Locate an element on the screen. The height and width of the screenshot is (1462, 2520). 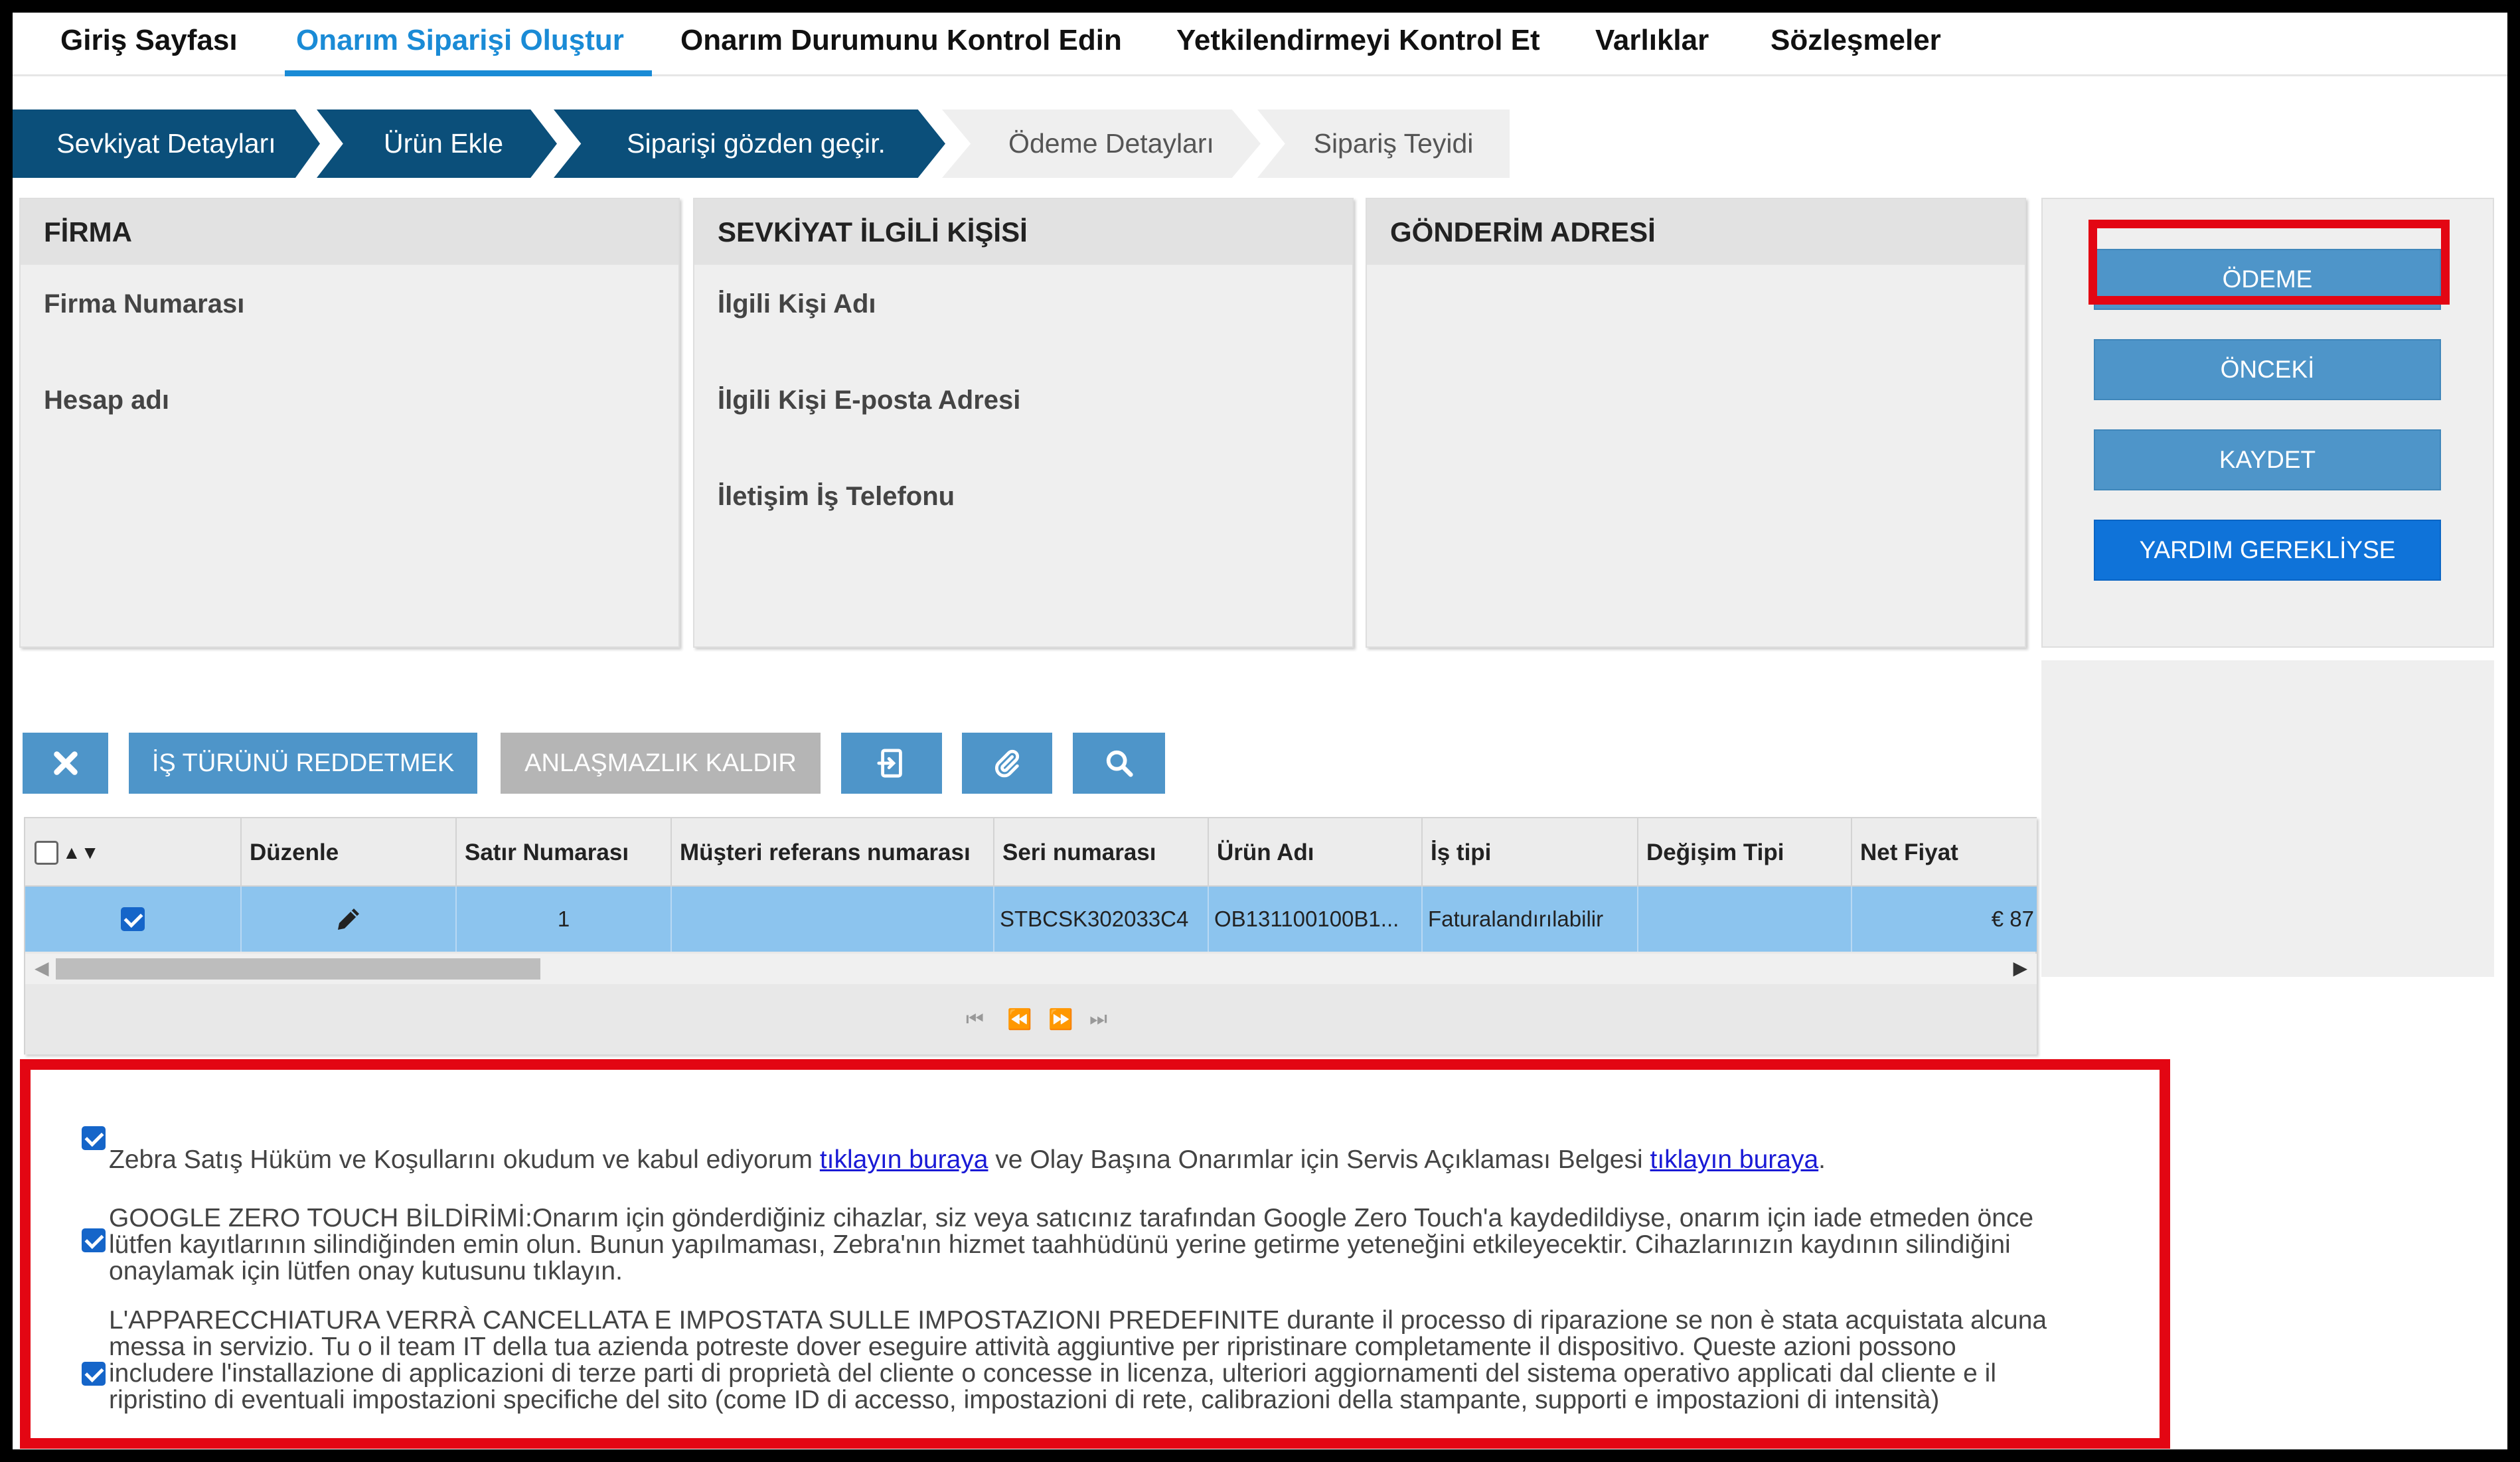
search-button is located at coordinates (1119, 763).